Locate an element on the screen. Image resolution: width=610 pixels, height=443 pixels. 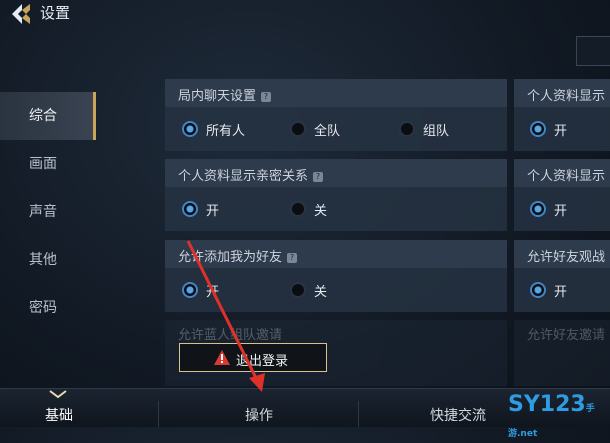
watermark-logo: SY123手游.net is located at coordinates (551, 415).